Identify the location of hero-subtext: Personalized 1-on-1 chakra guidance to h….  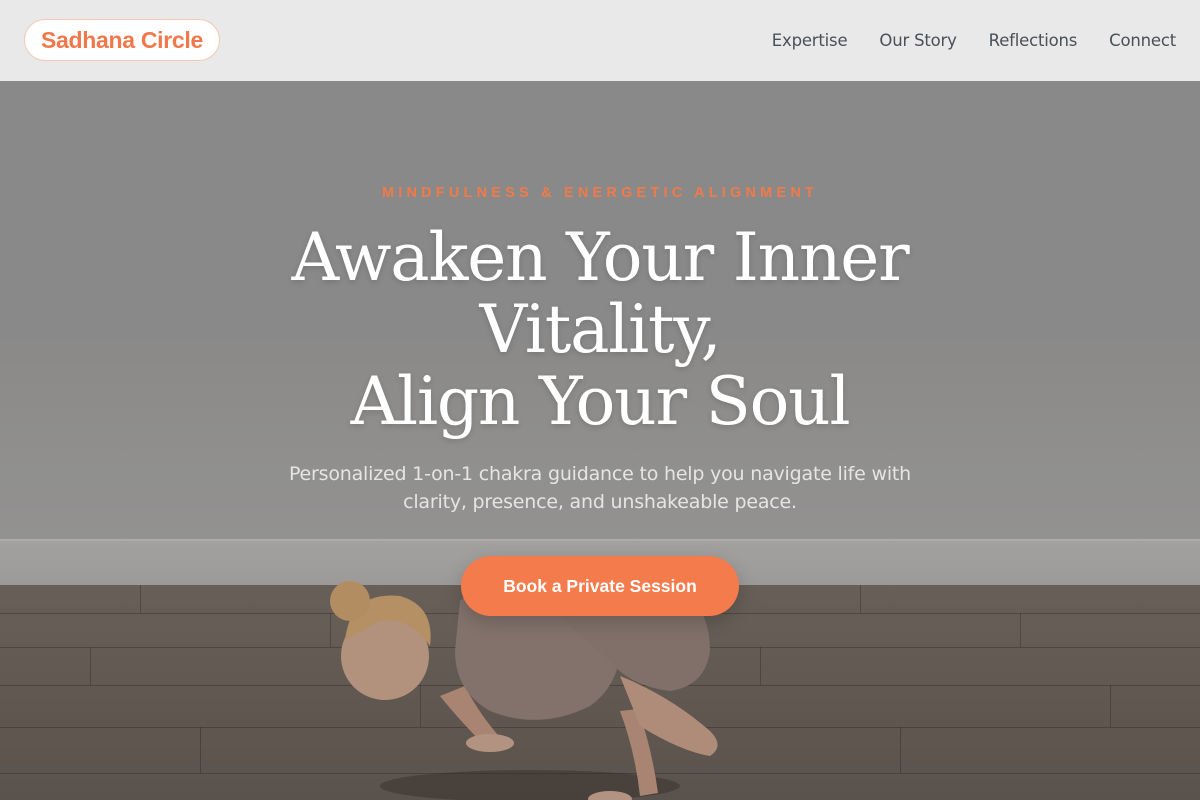
(600, 488).